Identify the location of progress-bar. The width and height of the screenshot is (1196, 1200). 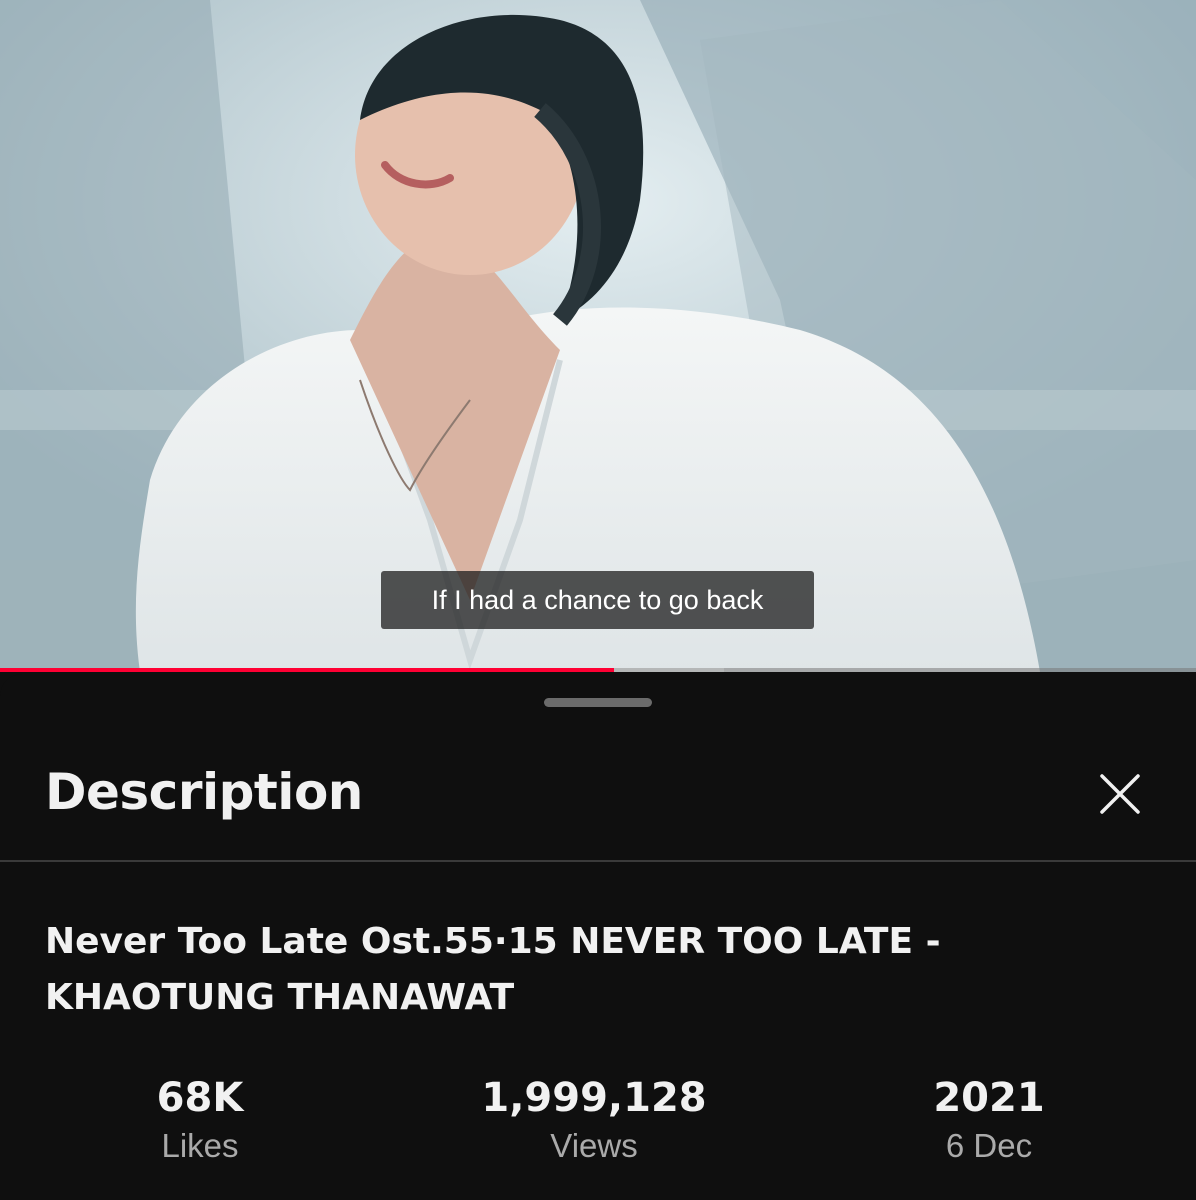
(598, 670).